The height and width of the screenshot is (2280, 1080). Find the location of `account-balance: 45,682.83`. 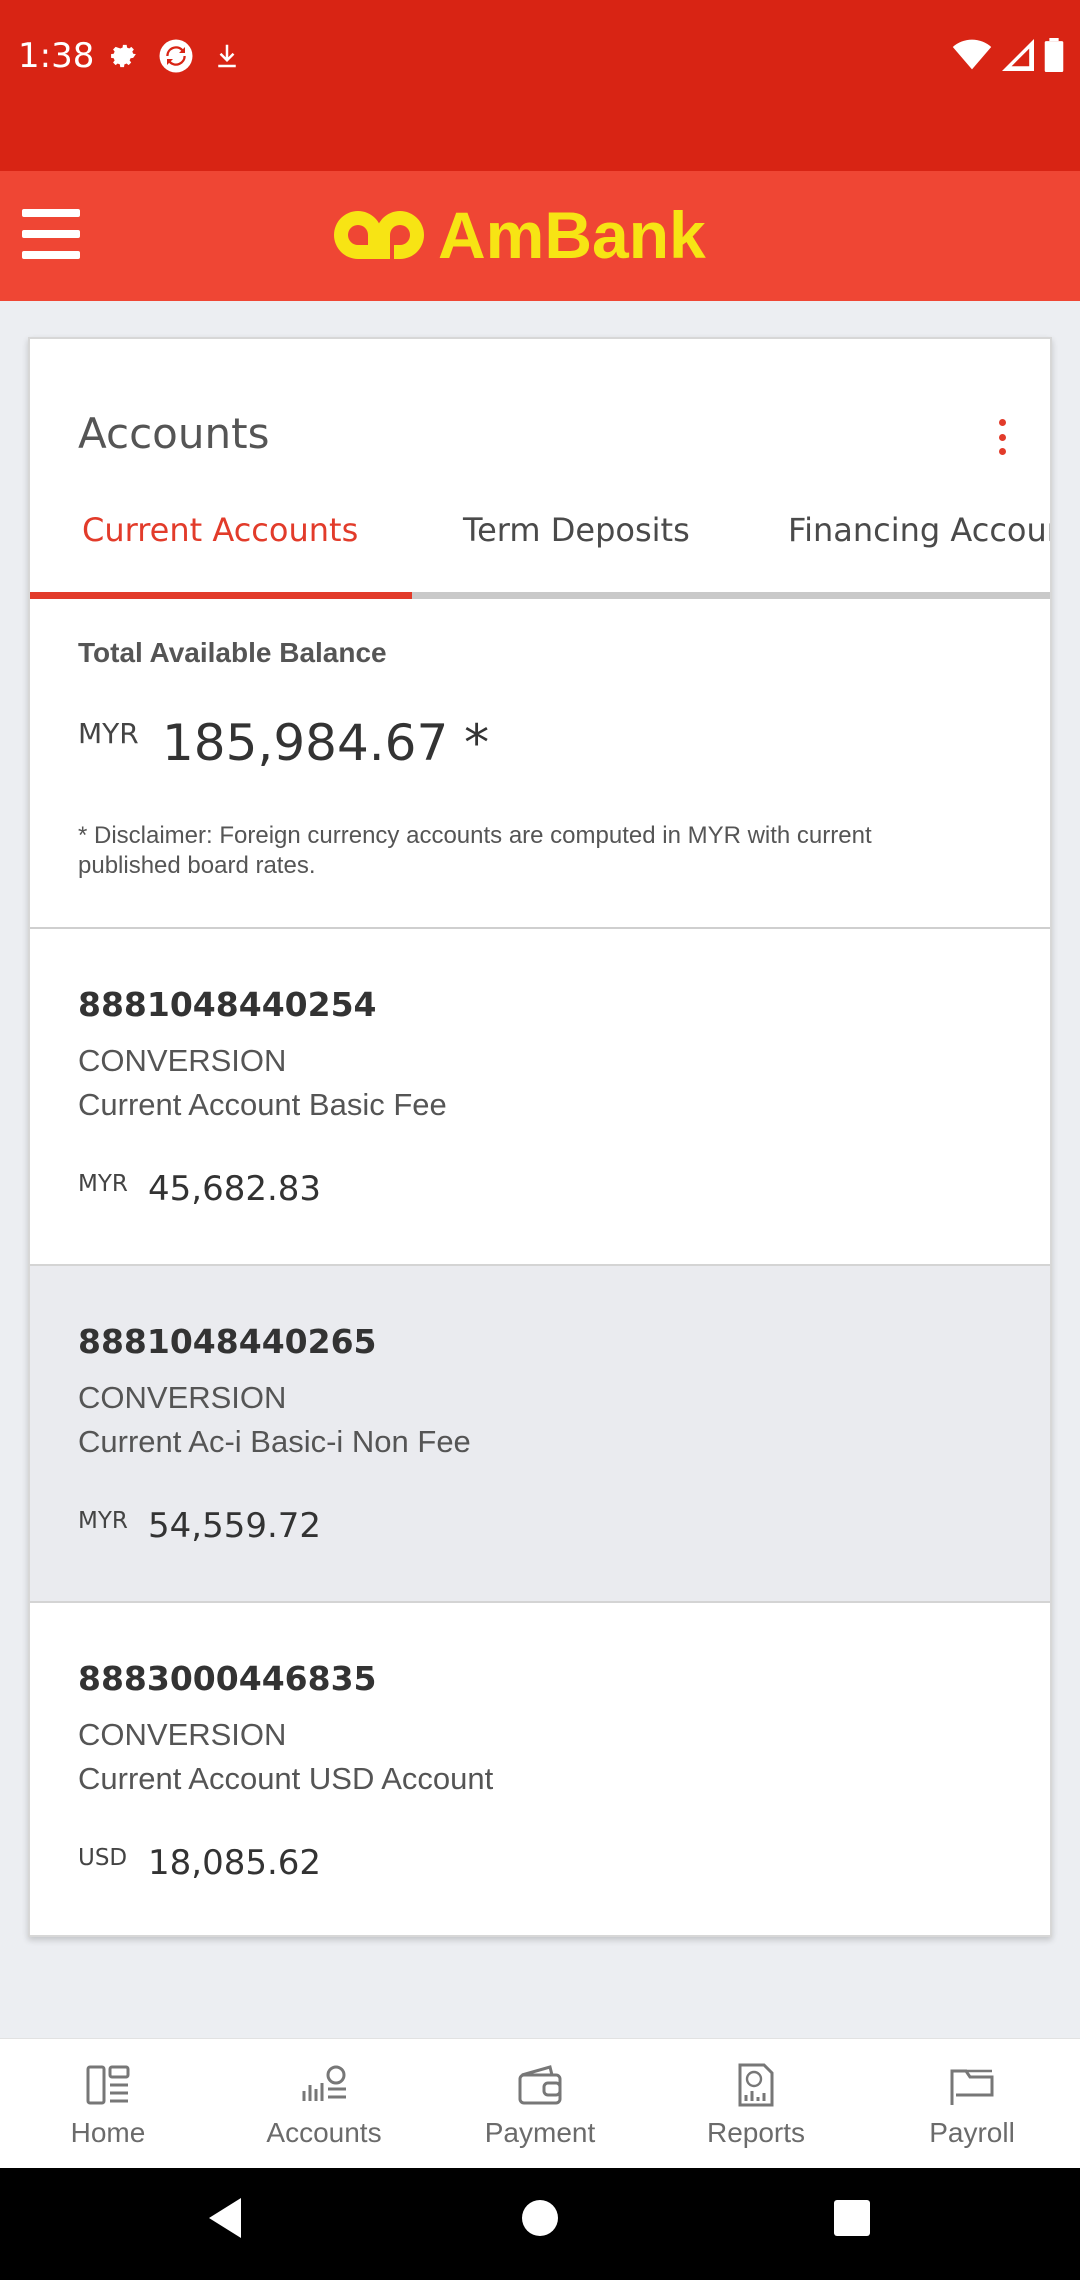

account-balance: 45,682.83 is located at coordinates (235, 1189).